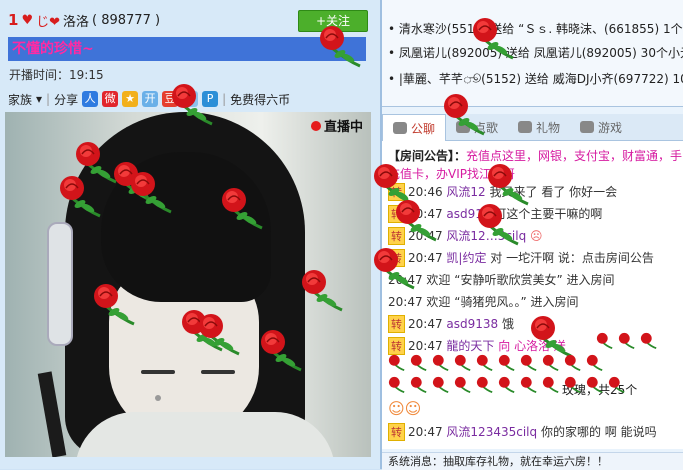  I want to click on chat-line: 20:47 欢迎 “安静听歌欣赏美女” 进入房间, so click(501, 279).